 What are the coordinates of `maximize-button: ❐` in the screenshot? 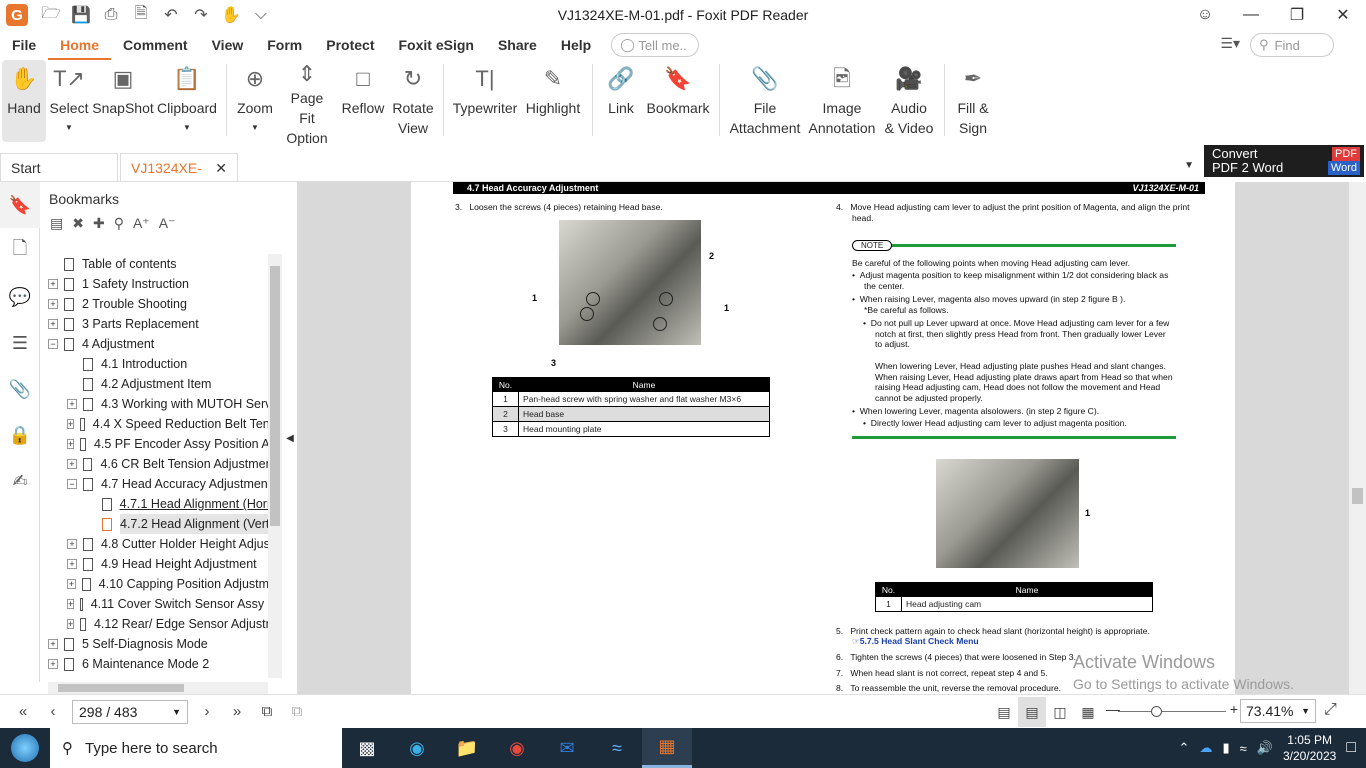 It's located at (1297, 15).